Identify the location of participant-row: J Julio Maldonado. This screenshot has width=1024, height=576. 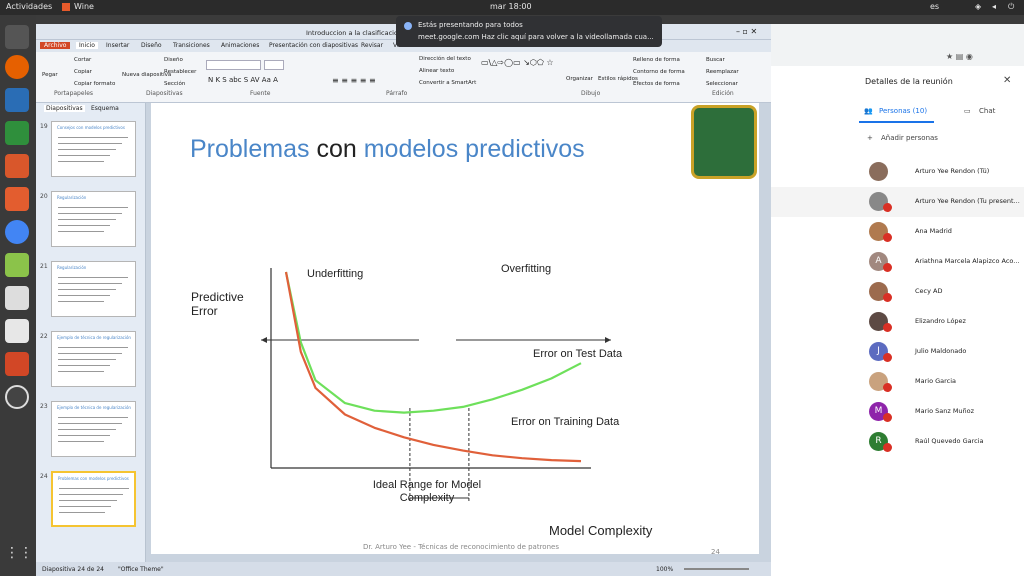
(897, 352).